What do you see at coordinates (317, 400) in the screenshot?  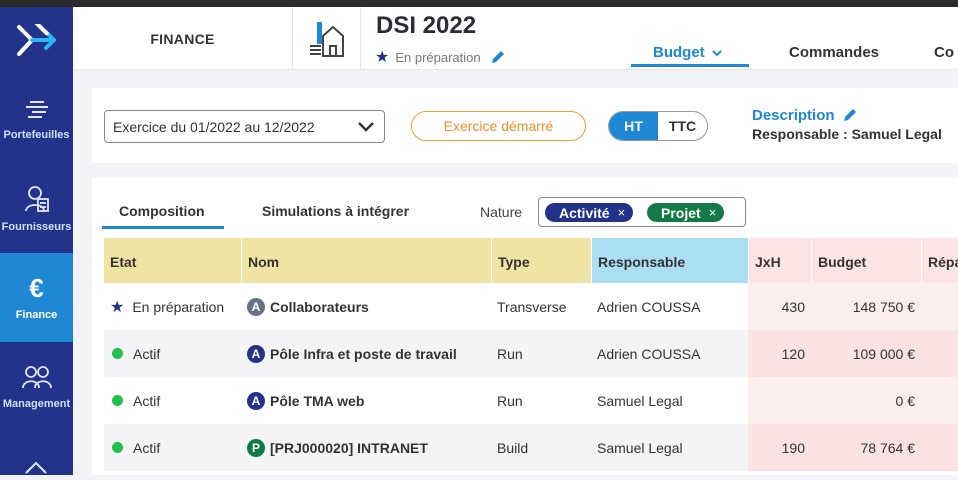 I see `nom-text: Pôle TMA web` at bounding box center [317, 400].